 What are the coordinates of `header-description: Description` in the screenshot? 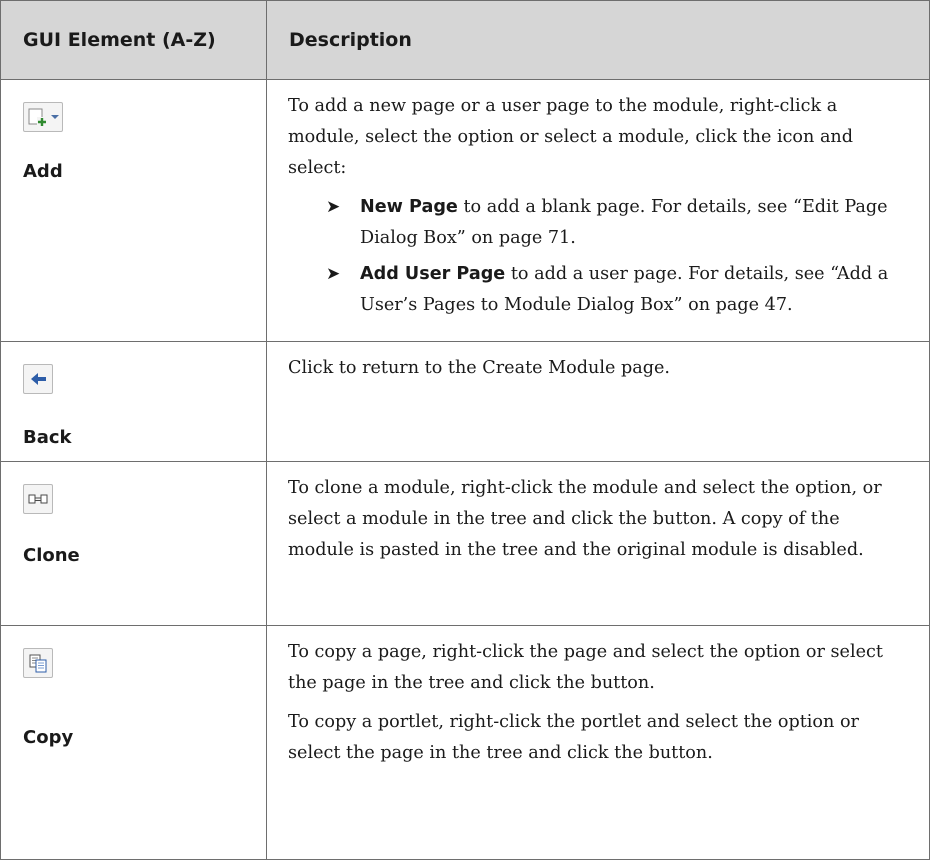 It's located at (598, 40).